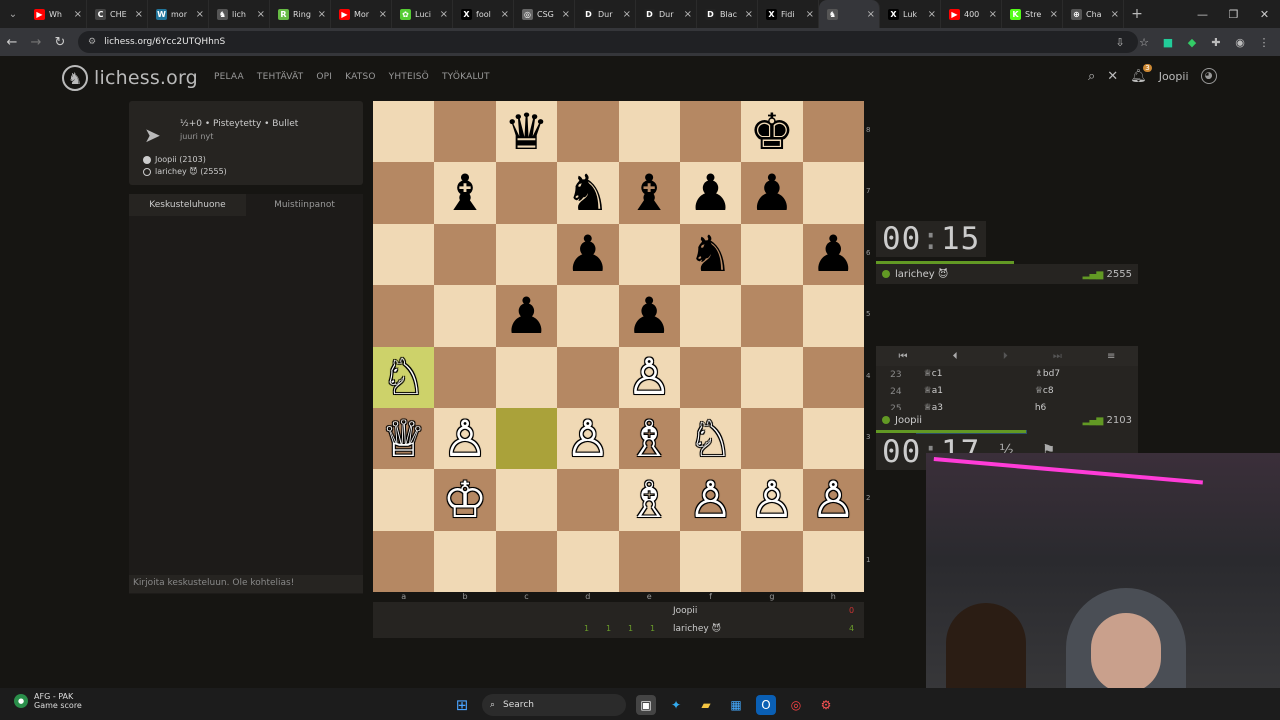  I want to click on extension-shield-icon: ◆, so click(1192, 42).